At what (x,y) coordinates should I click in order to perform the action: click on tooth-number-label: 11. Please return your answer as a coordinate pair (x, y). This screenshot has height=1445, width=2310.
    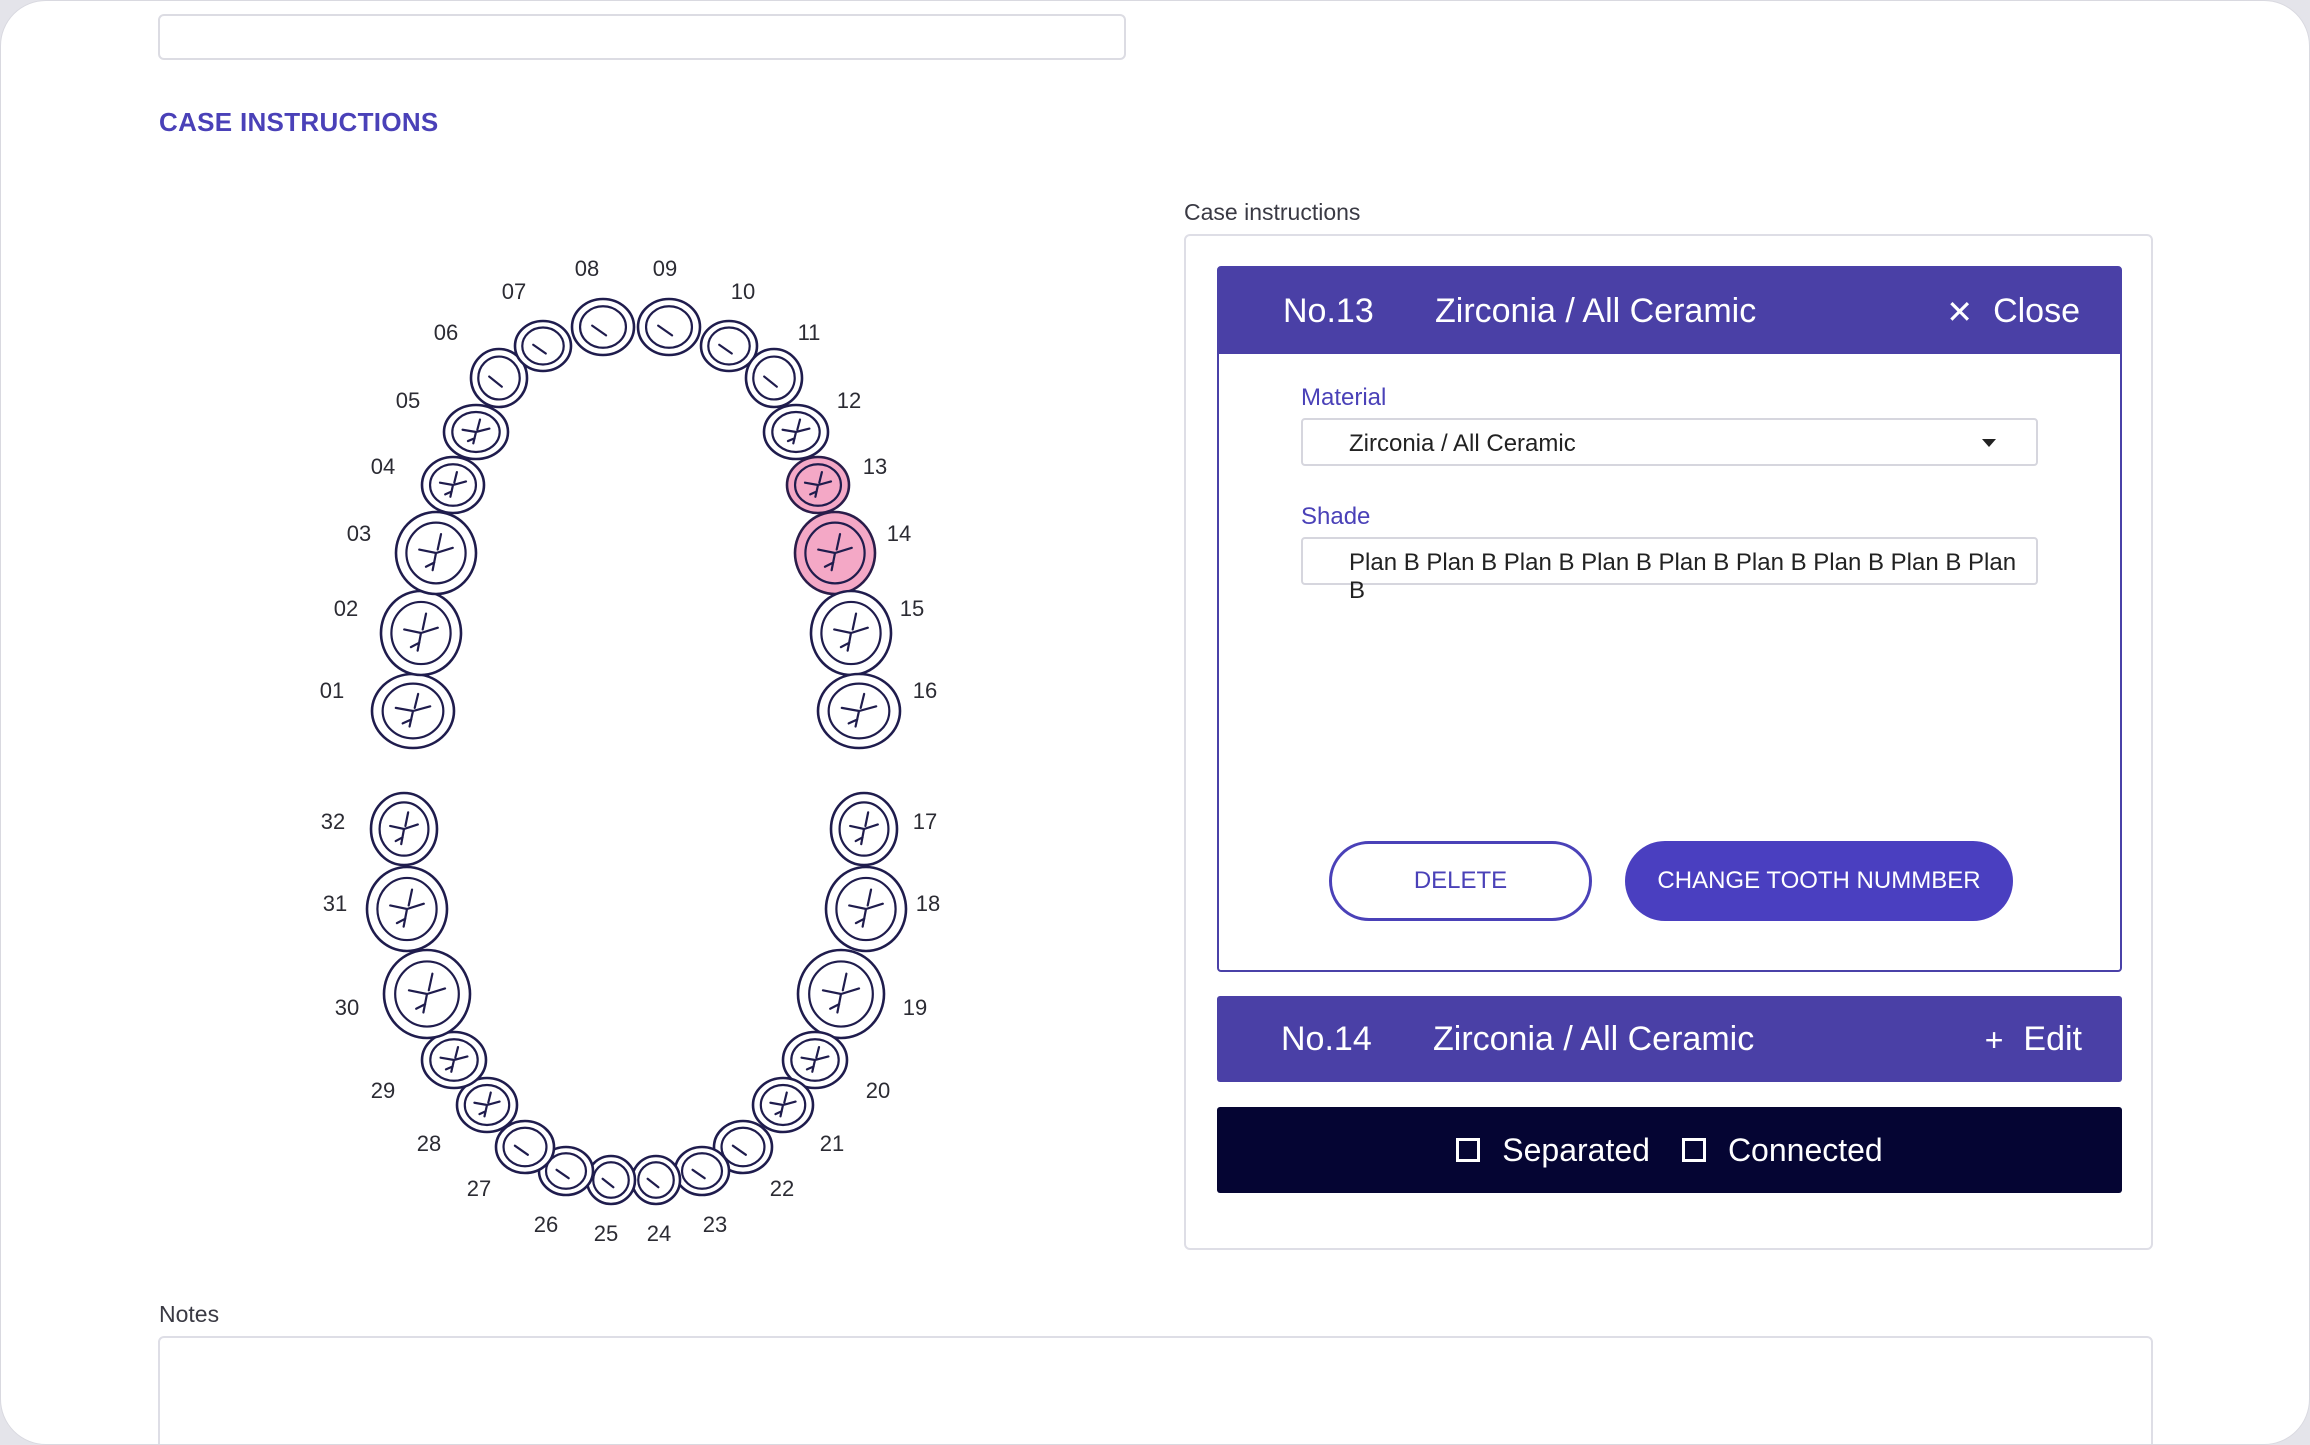
    Looking at the image, I should click on (809, 332).